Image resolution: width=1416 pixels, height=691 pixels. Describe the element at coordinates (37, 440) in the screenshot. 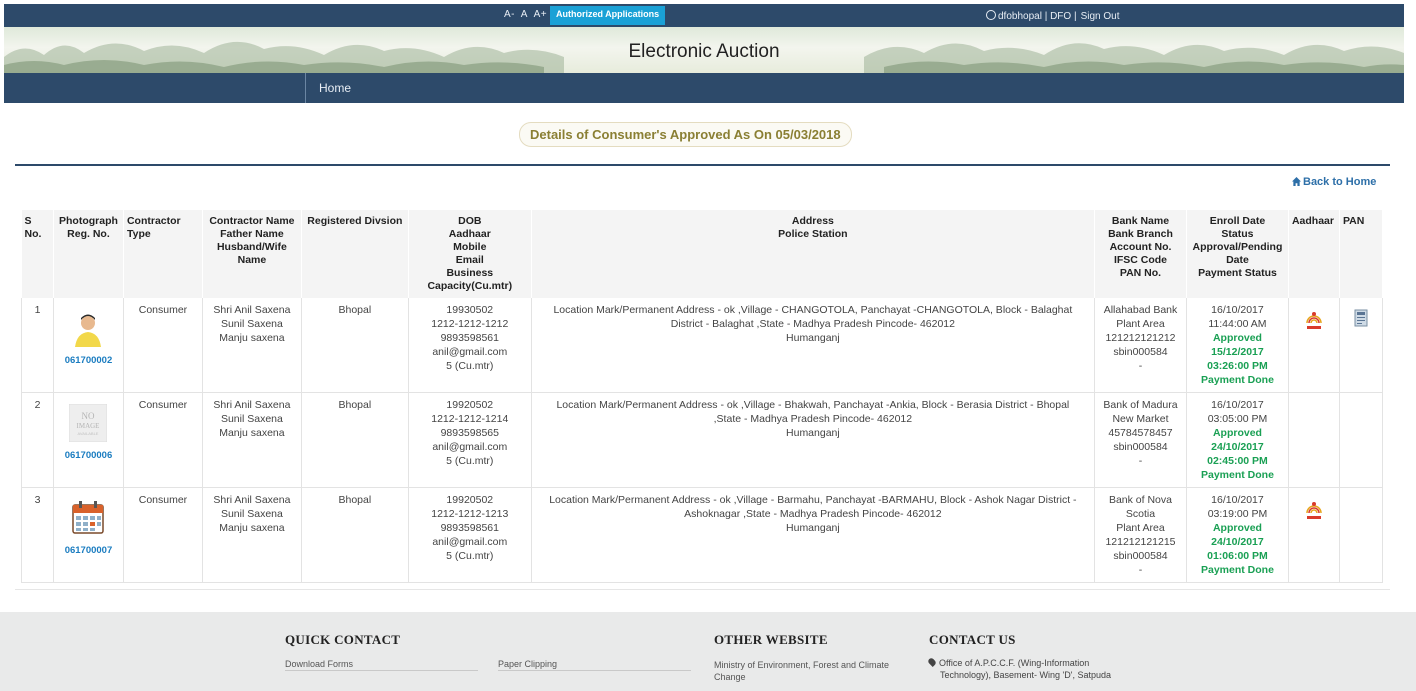

I see `row-sno: 2` at that location.